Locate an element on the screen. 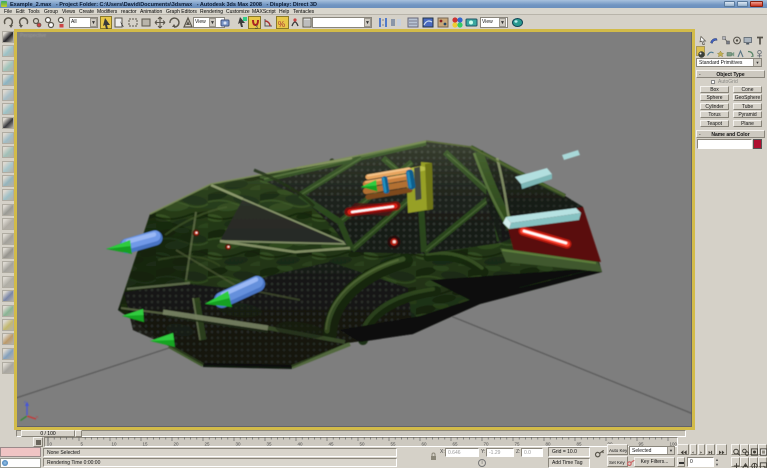  svg-text: 80 is located at coordinates (549, 444).